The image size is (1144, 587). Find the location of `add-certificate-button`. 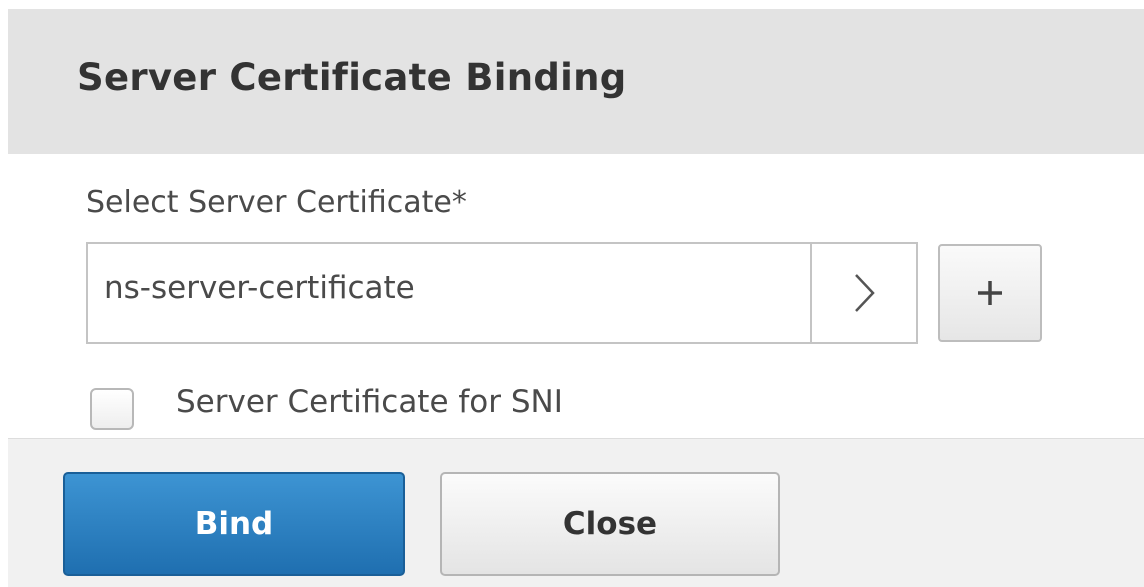

add-certificate-button is located at coordinates (990, 293).